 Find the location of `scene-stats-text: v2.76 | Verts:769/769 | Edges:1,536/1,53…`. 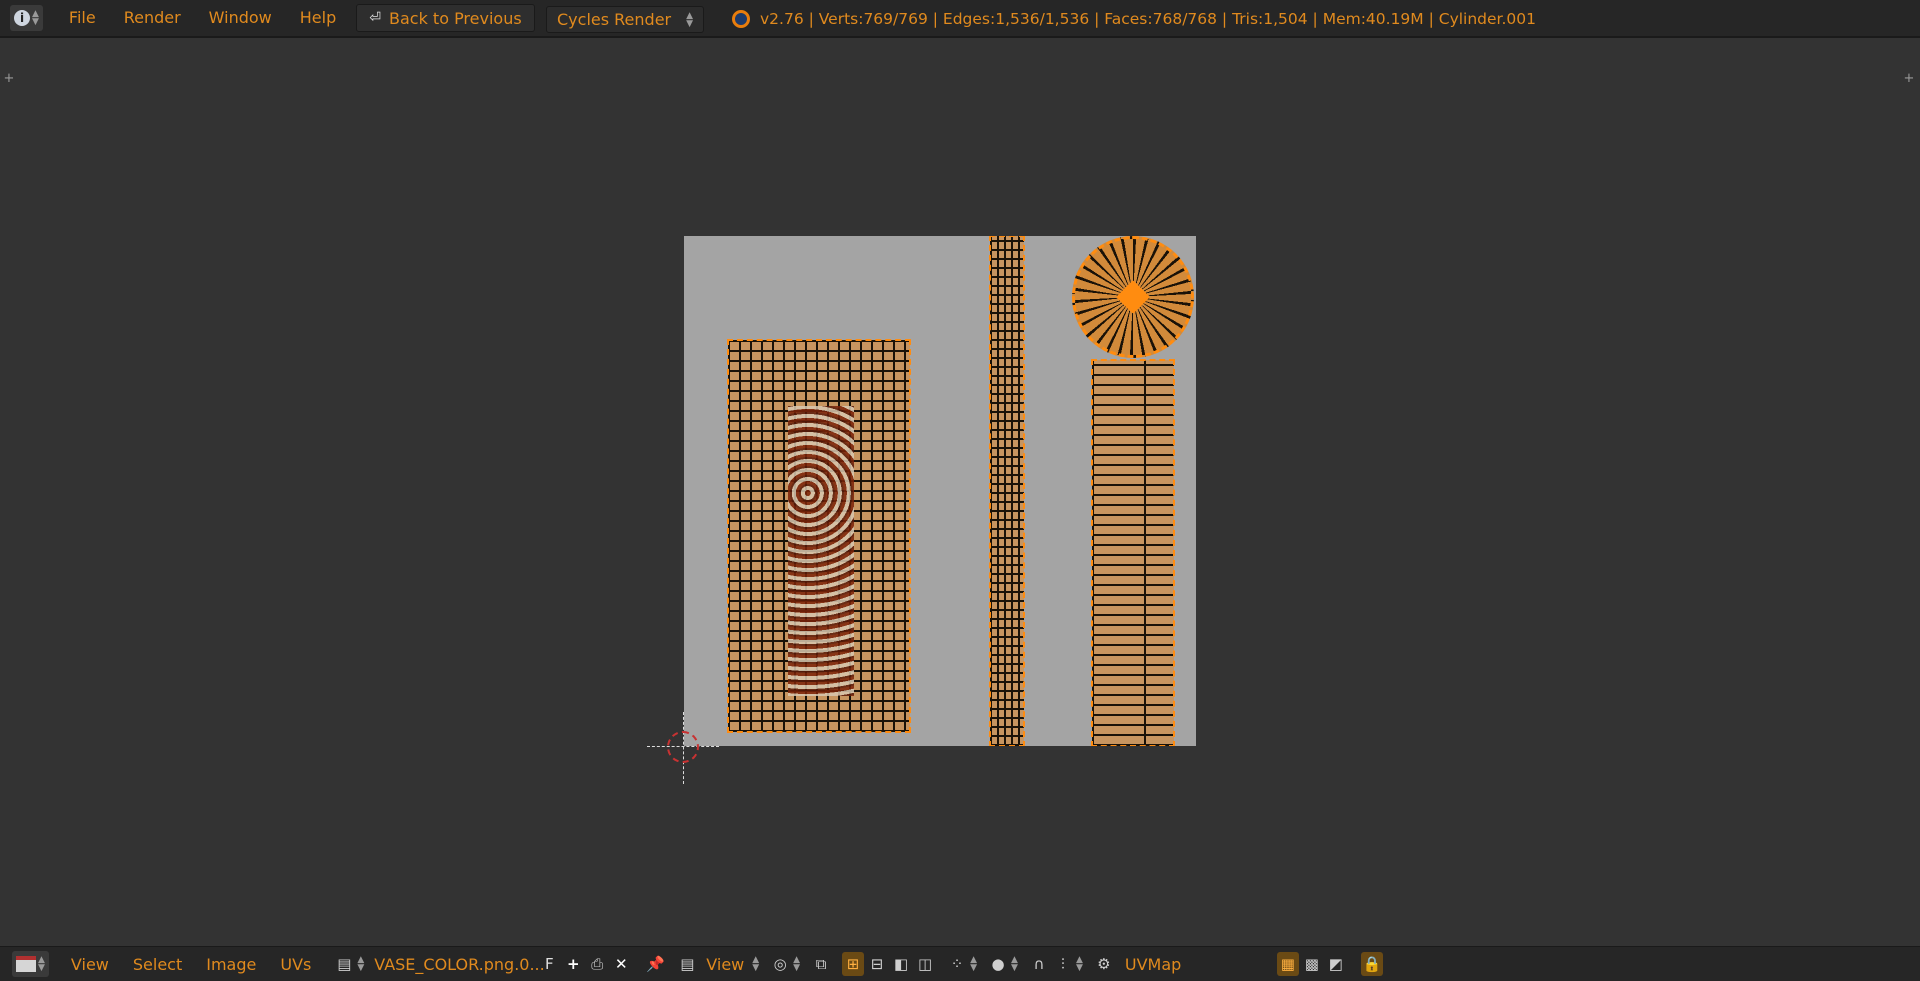

scene-stats-text: v2.76 | Verts:769/769 | Edges:1,536/1,53… is located at coordinates (1148, 19).